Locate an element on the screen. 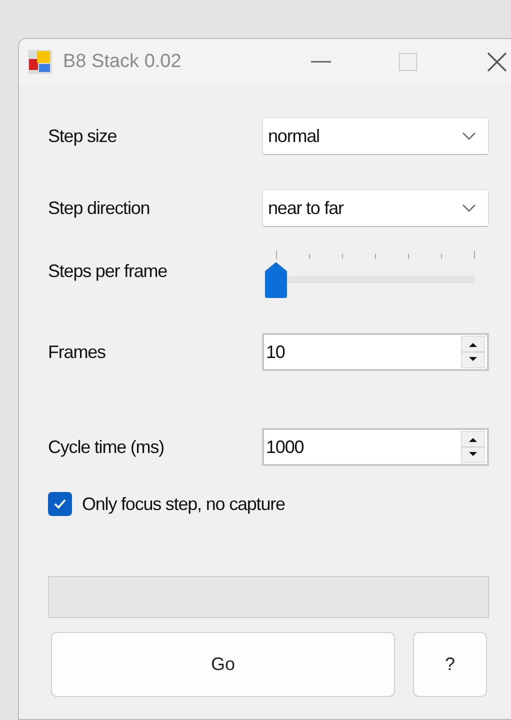 Image resolution: width=511 pixels, height=720 pixels. close-icon is located at coordinates (497, 62).